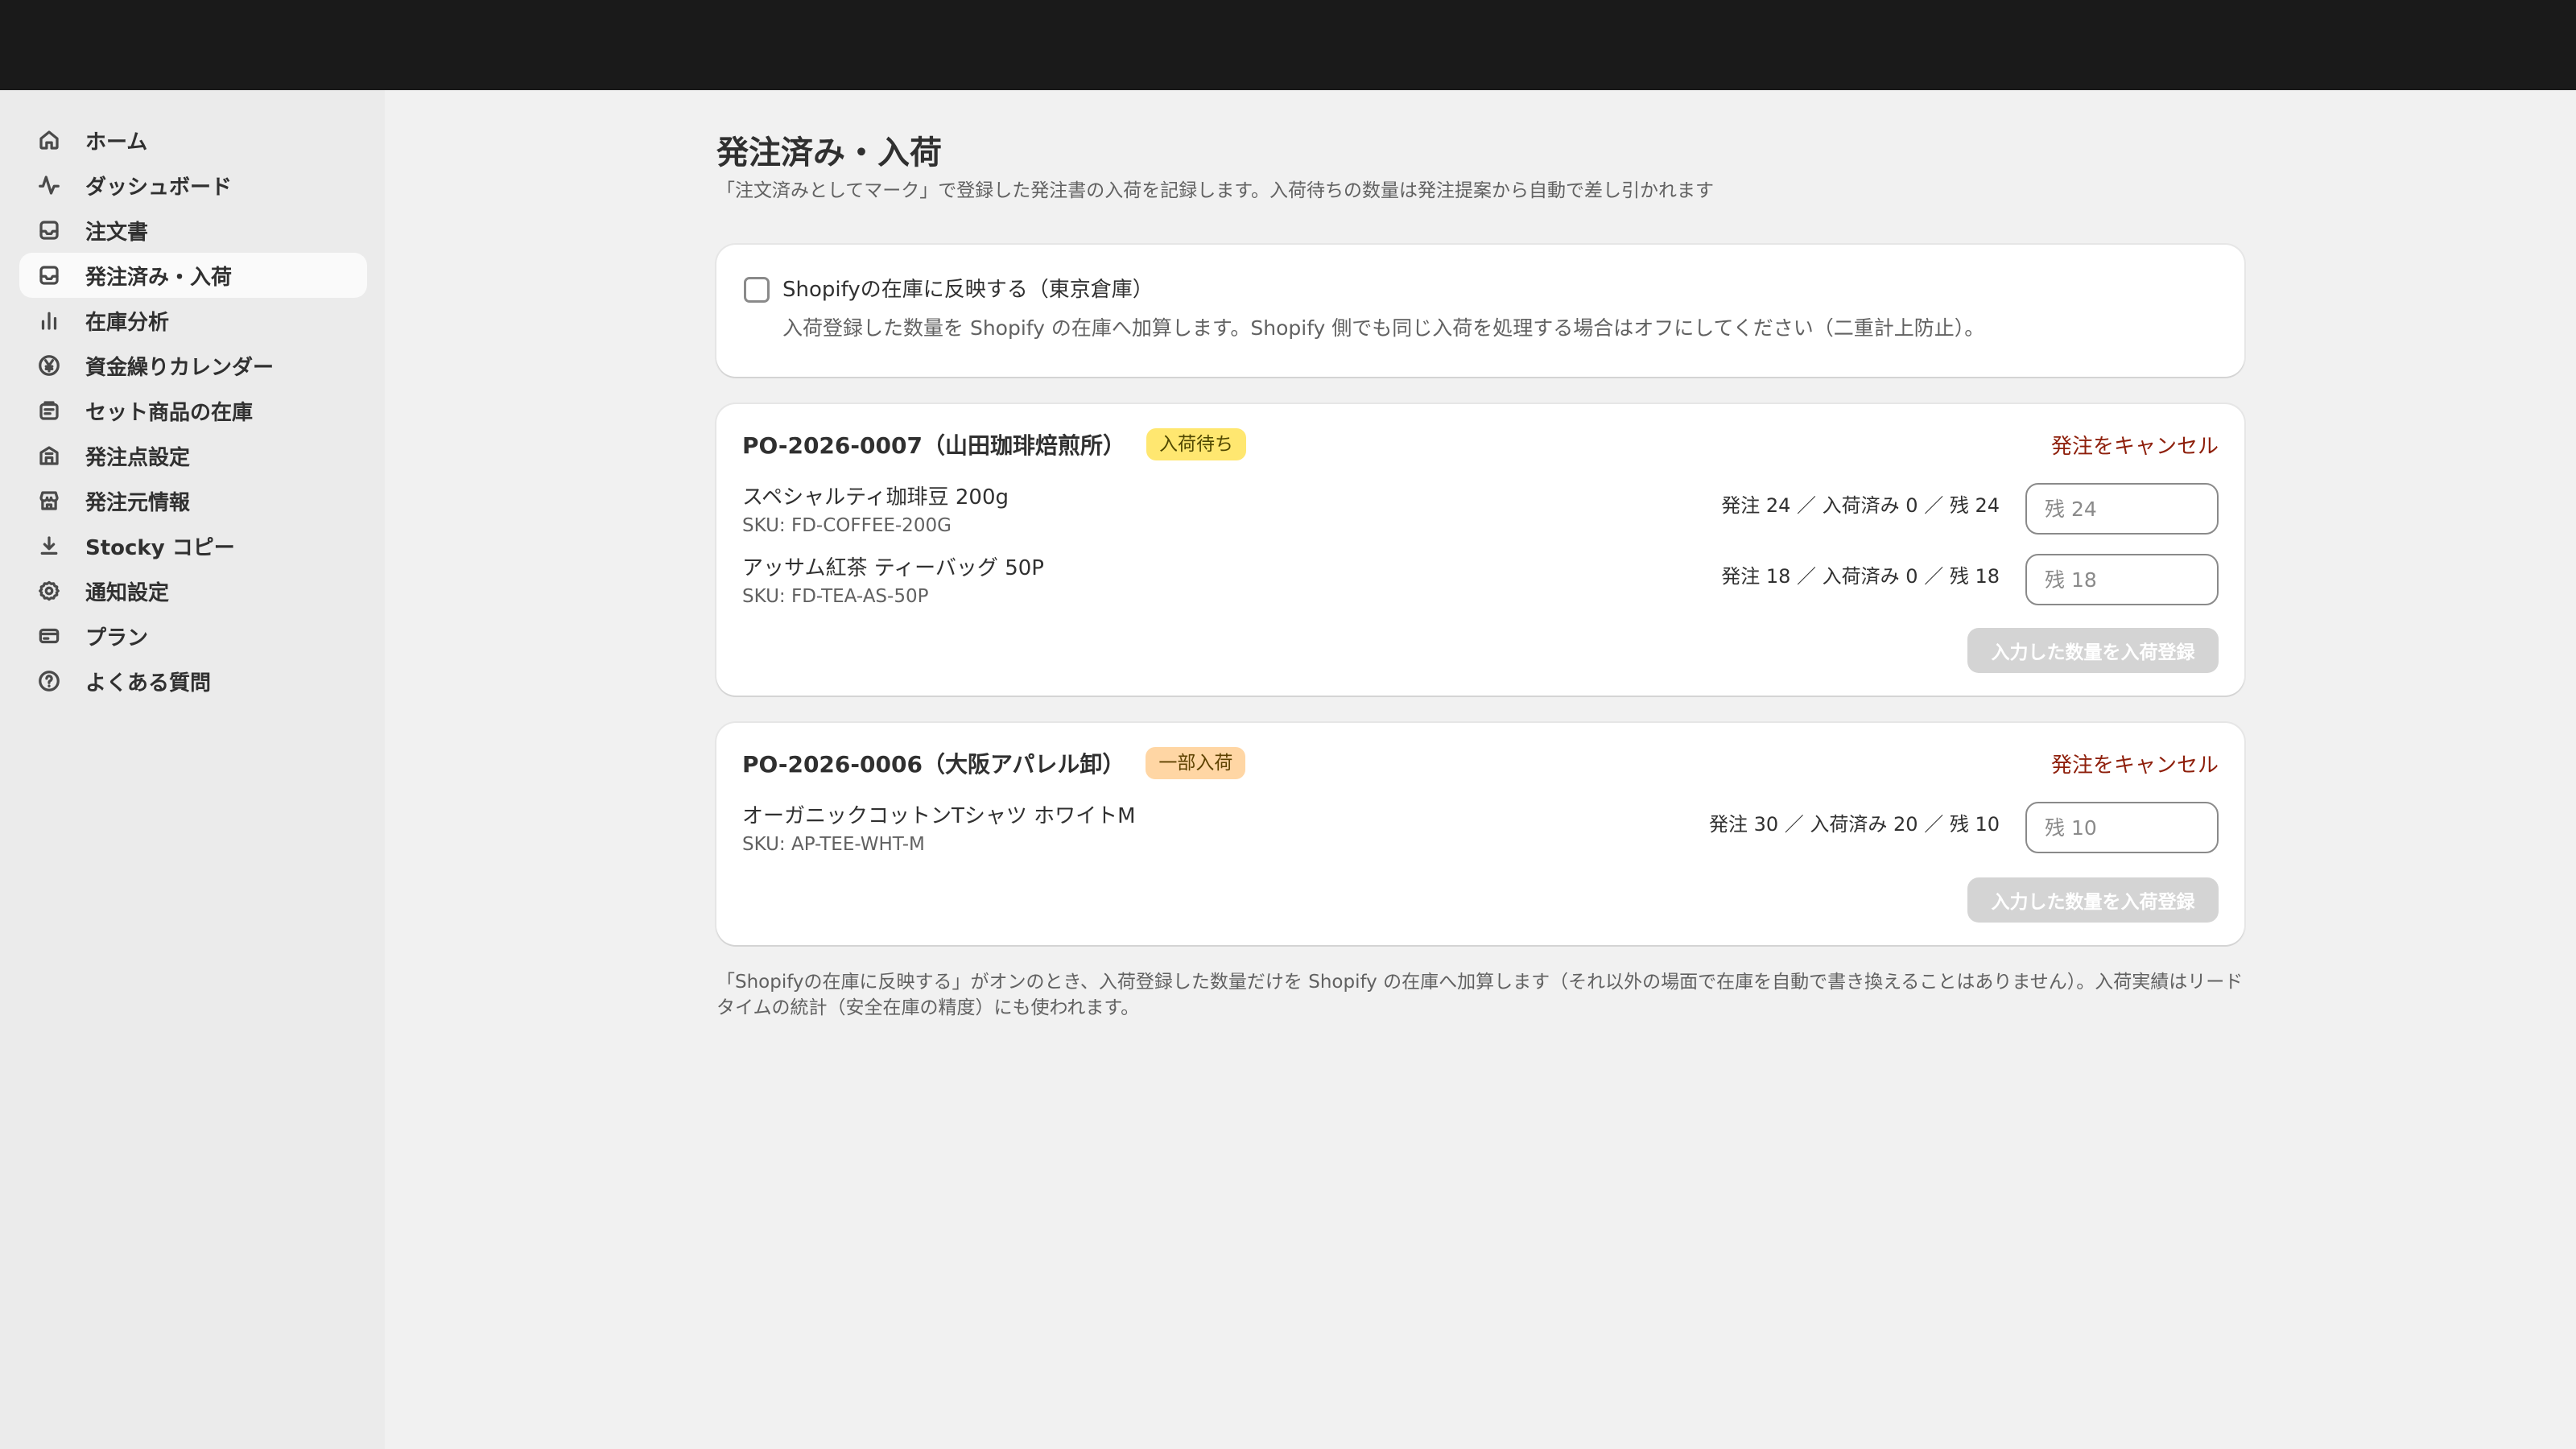 The height and width of the screenshot is (1449, 2576). Describe the element at coordinates (49, 681) in the screenshot. I see `question-icon` at that location.